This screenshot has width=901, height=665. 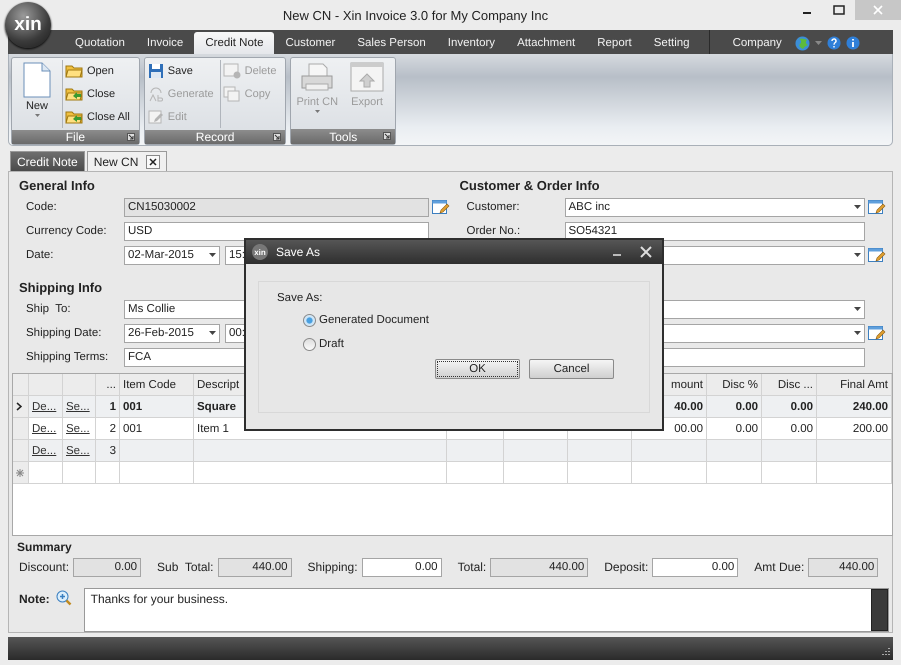 I want to click on ribbon-button: Open, so click(x=99, y=71).